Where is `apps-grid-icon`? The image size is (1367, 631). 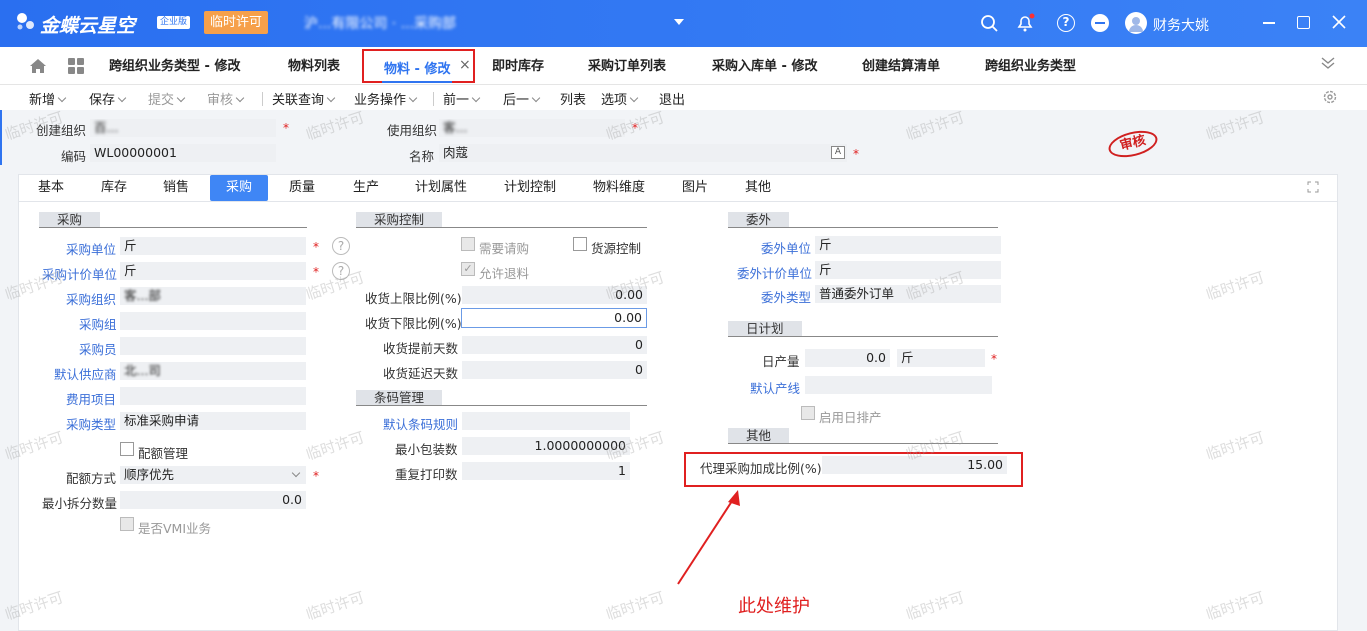
apps-grid-icon is located at coordinates (76, 66).